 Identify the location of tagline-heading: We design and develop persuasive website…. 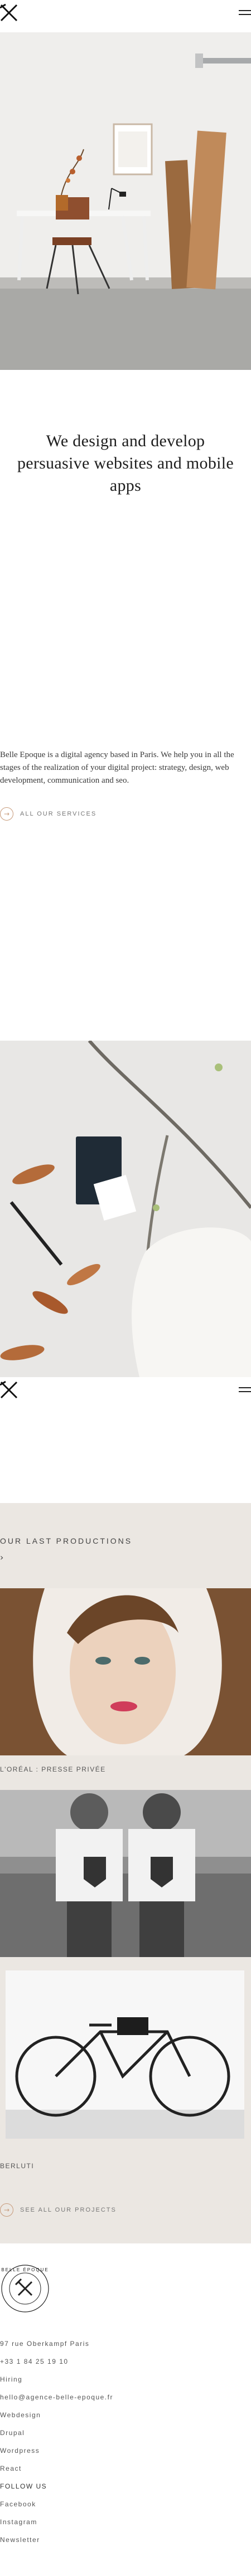
(126, 463).